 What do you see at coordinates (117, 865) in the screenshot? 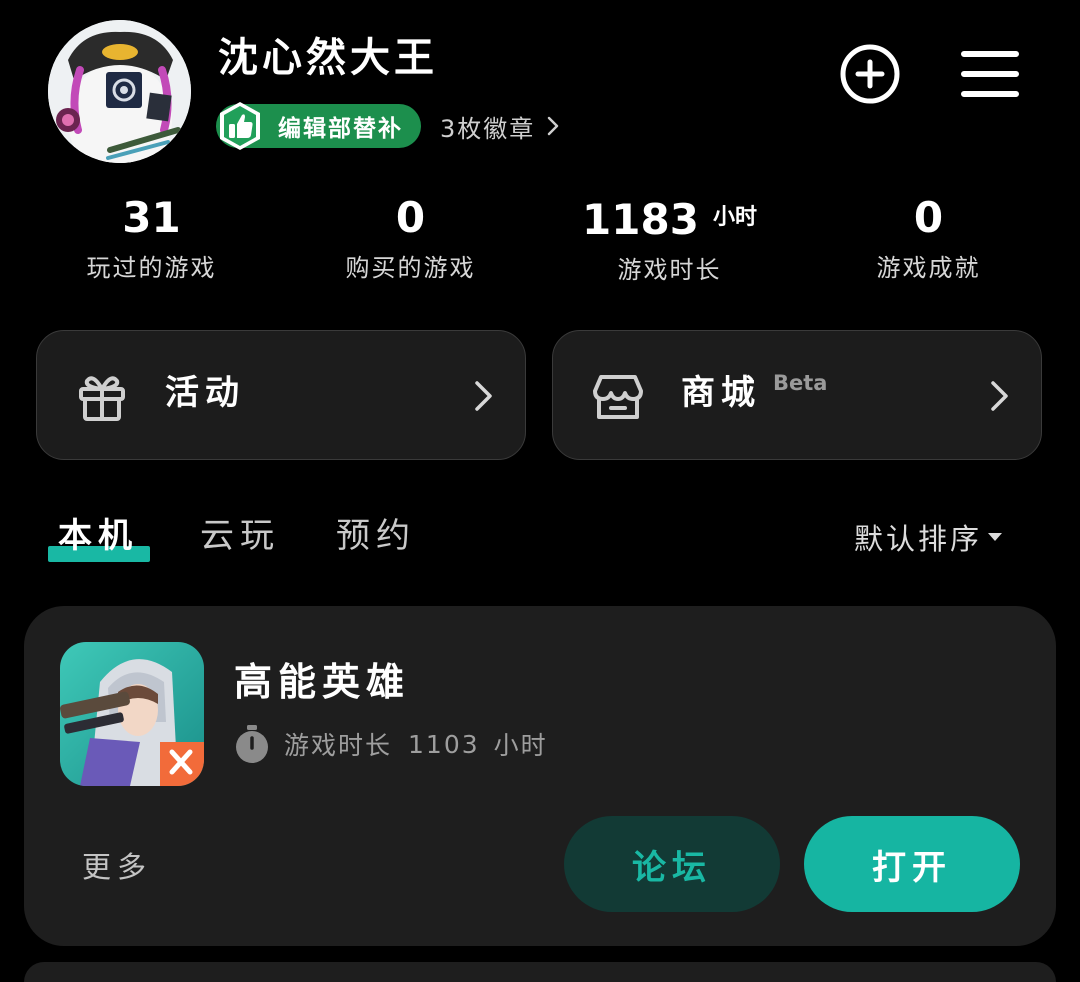
I see `more-button: 更多` at bounding box center [117, 865].